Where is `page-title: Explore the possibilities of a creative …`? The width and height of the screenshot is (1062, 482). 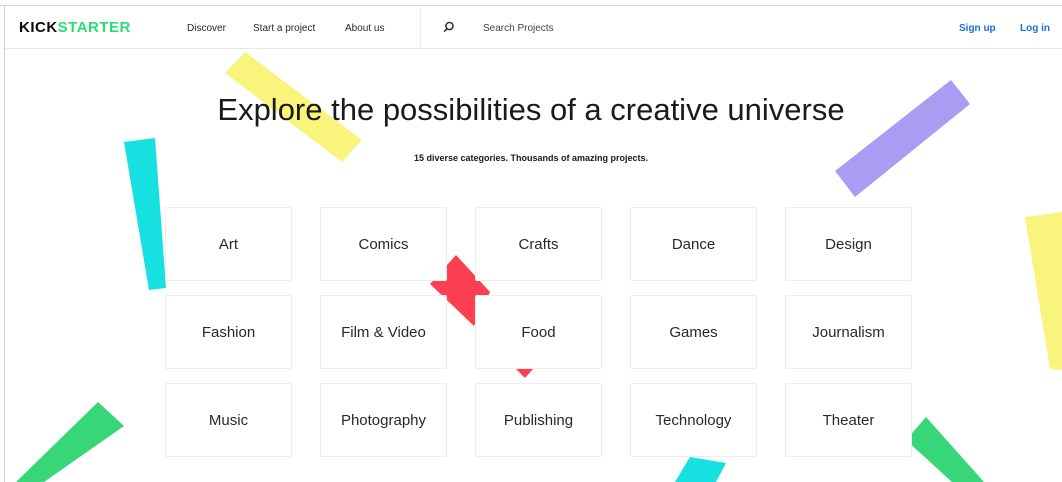 page-title: Explore the possibilities of a creative … is located at coordinates (531, 109).